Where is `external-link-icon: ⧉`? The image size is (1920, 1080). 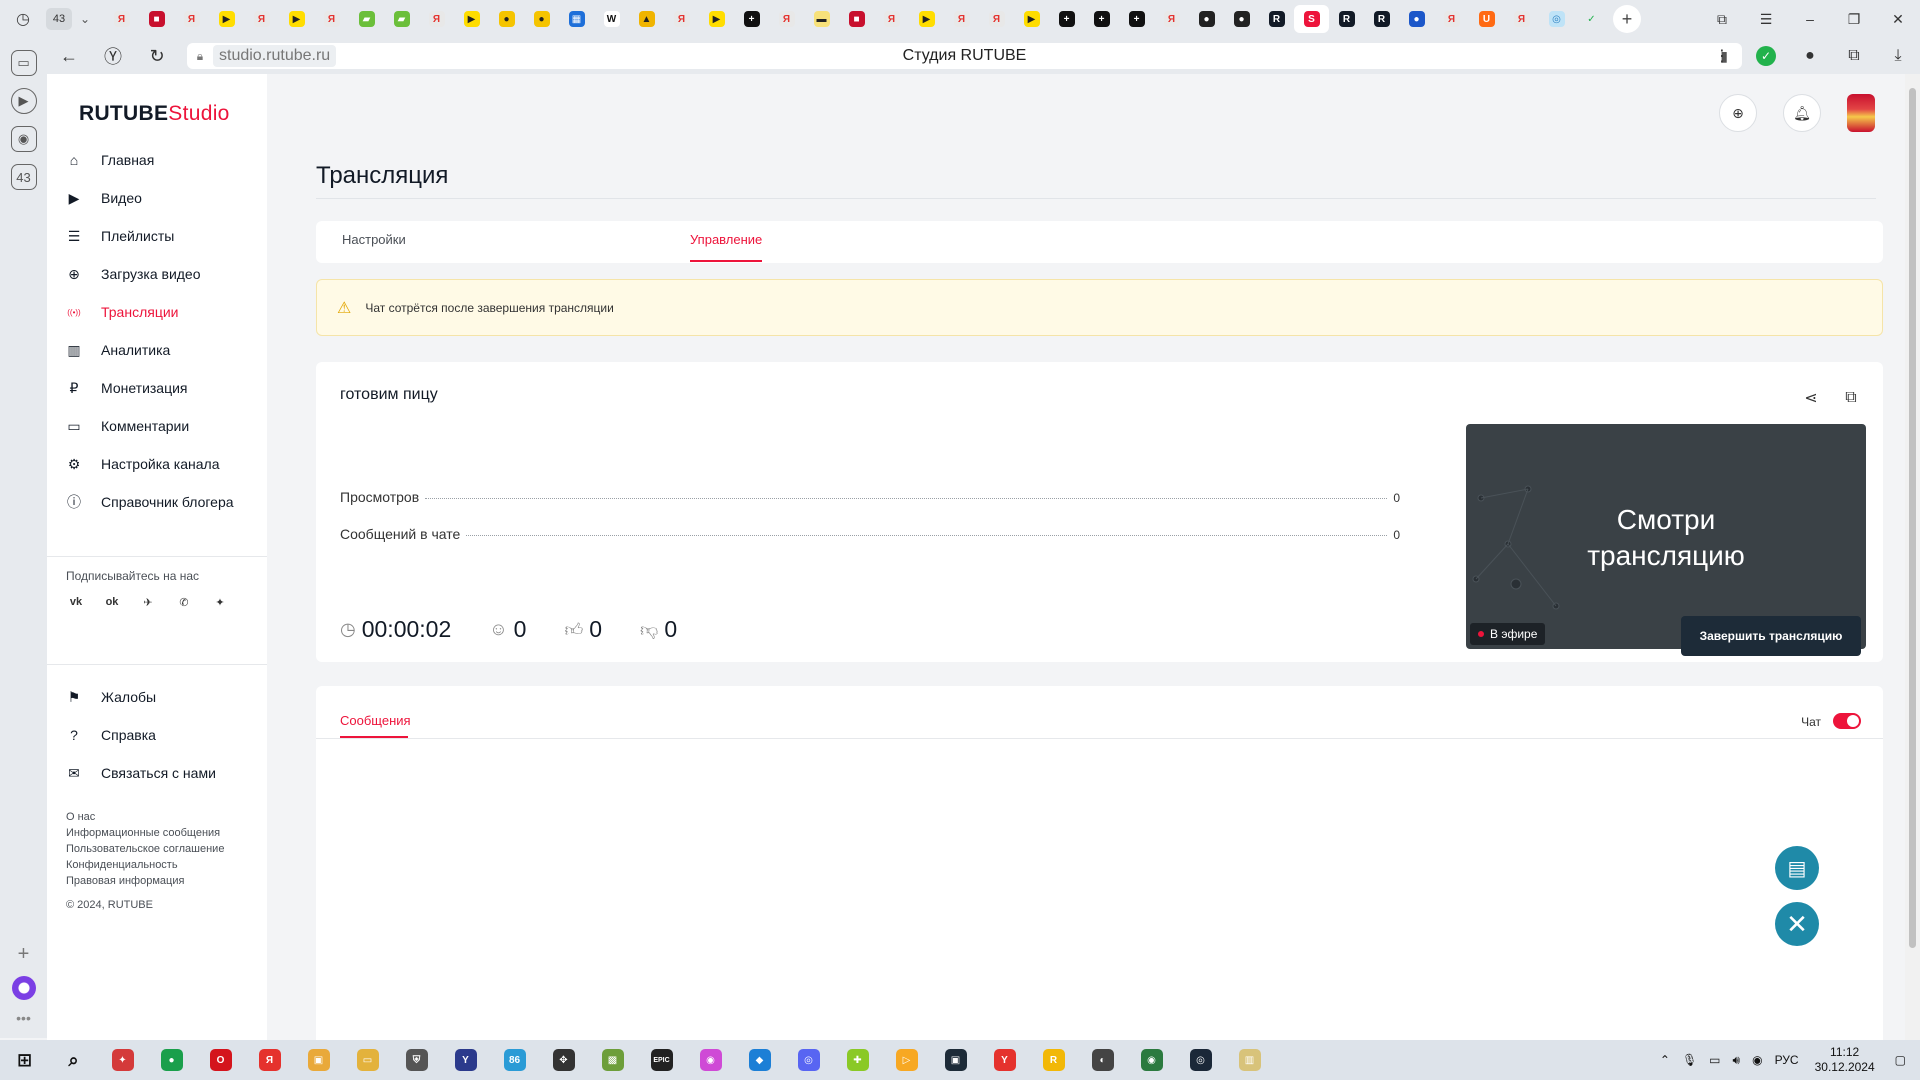 external-link-icon: ⧉ is located at coordinates (1851, 398).